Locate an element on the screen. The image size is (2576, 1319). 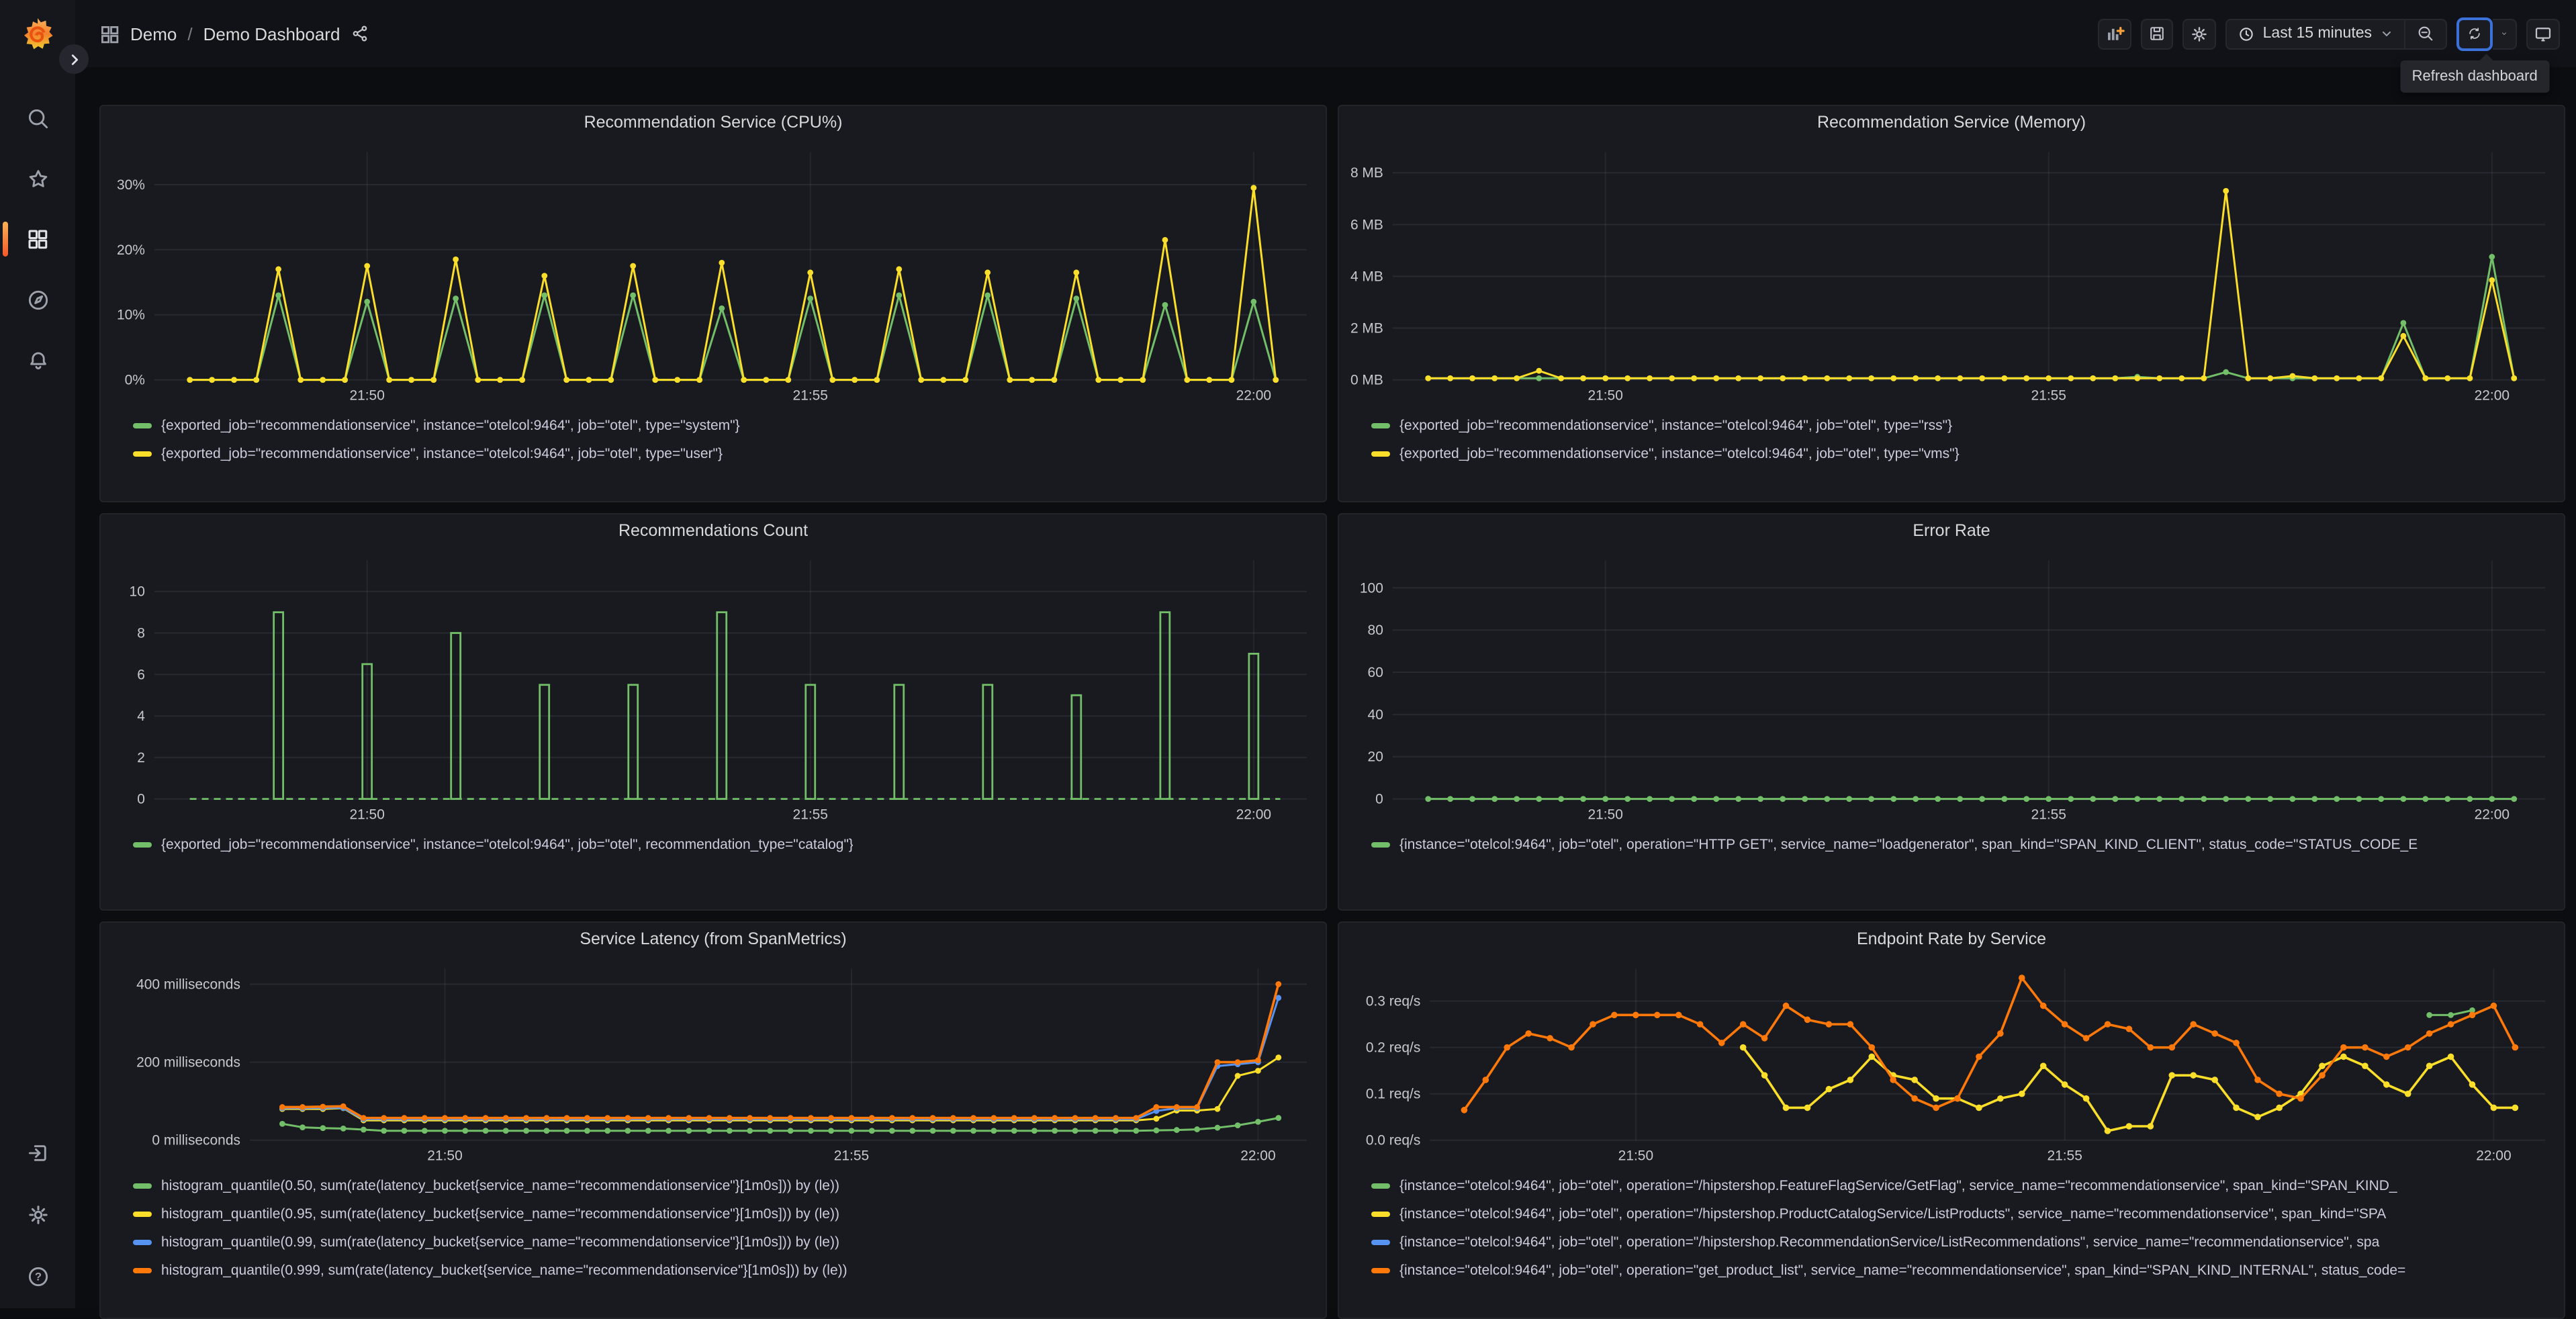
kiosk-mode-button is located at coordinates (2543, 33).